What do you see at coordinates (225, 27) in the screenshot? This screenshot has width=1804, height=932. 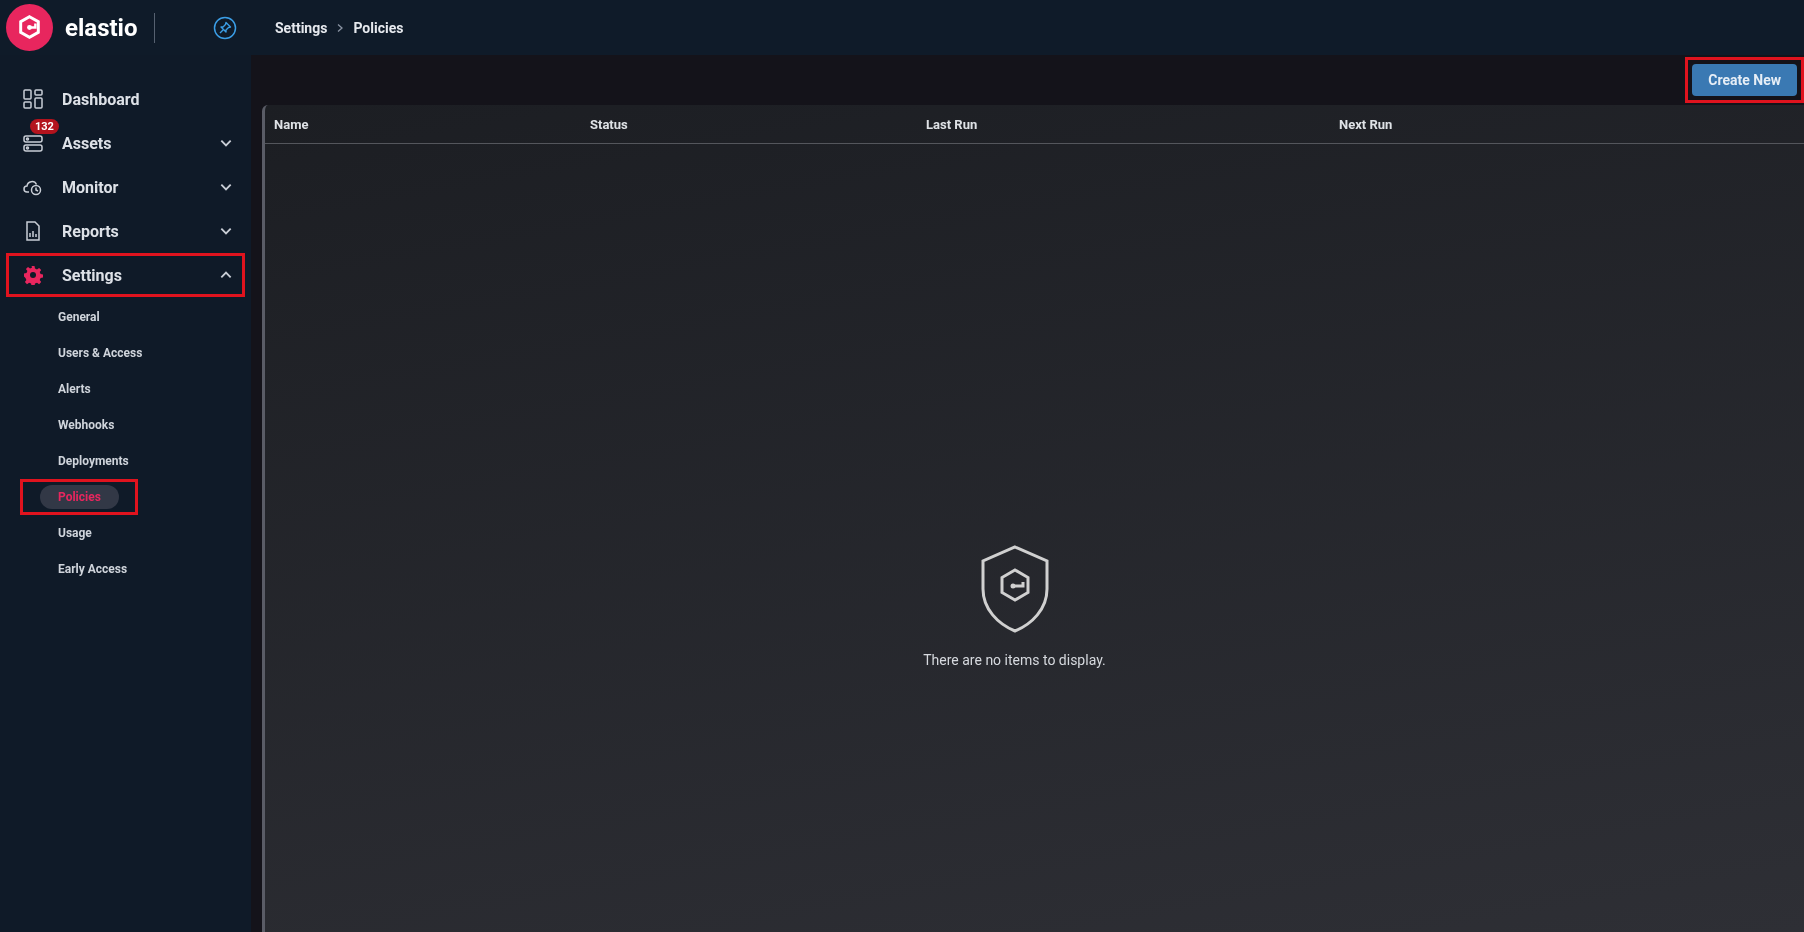 I see `pin-icon` at bounding box center [225, 27].